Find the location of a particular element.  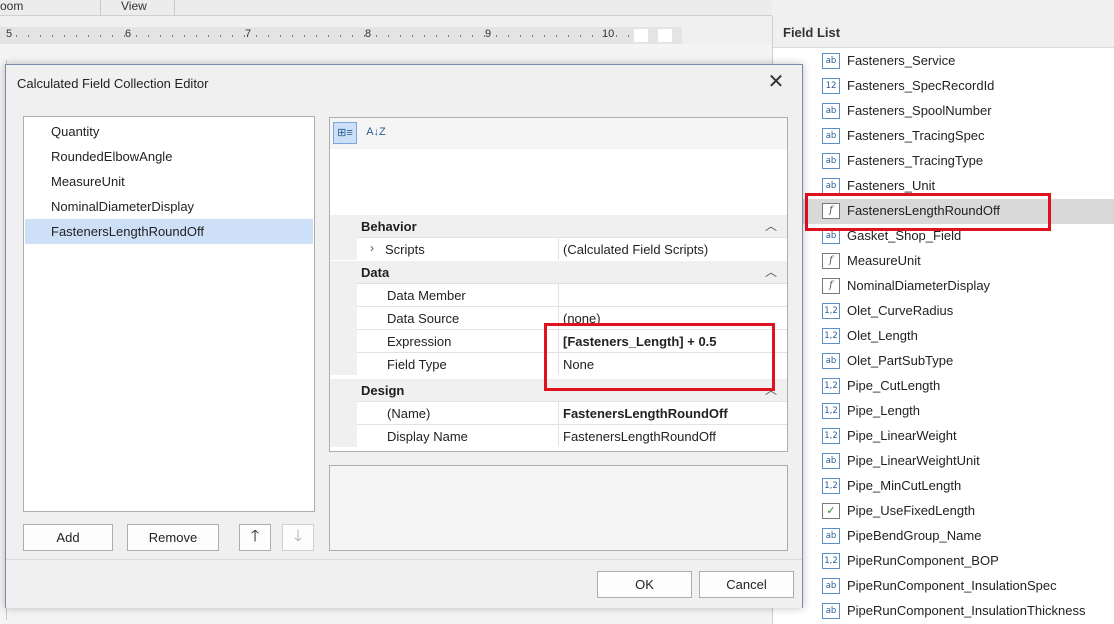

field-list-item: 1,2 PipeRunComponent_BOP is located at coordinates (943, 561).